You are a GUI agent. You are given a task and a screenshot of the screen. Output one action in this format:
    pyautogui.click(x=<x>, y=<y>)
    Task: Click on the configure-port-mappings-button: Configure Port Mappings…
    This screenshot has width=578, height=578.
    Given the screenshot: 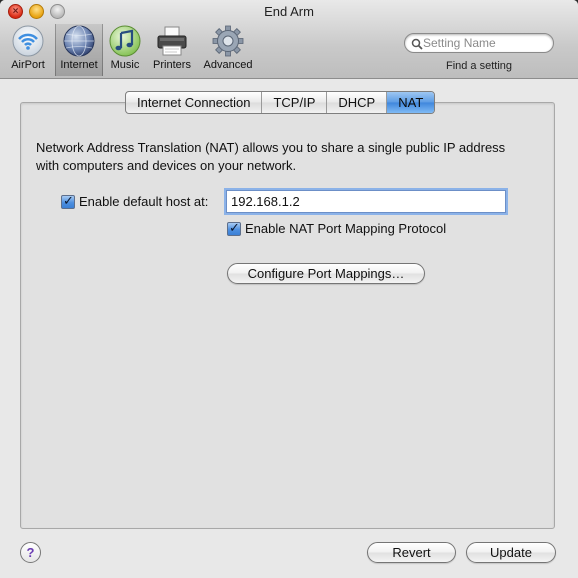 What is the action you would take?
    pyautogui.click(x=326, y=273)
    